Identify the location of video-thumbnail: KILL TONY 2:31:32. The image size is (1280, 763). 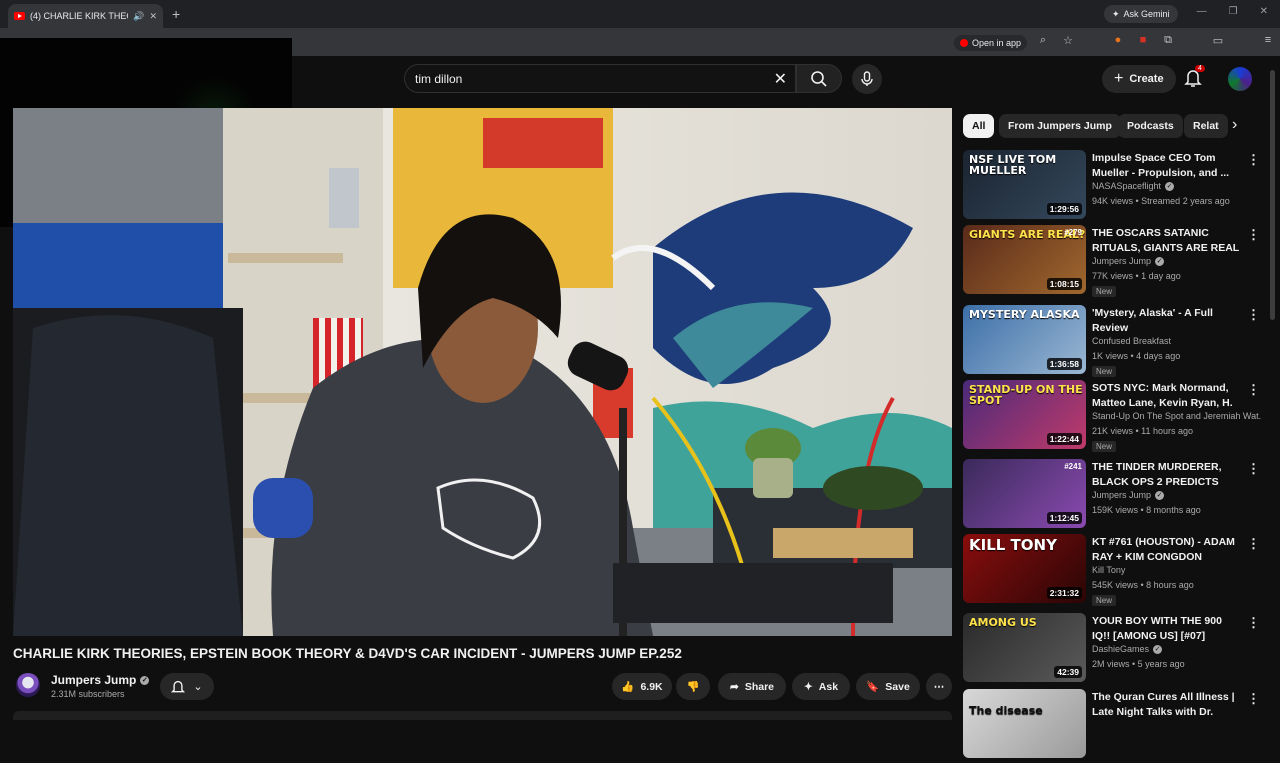
(1024, 568).